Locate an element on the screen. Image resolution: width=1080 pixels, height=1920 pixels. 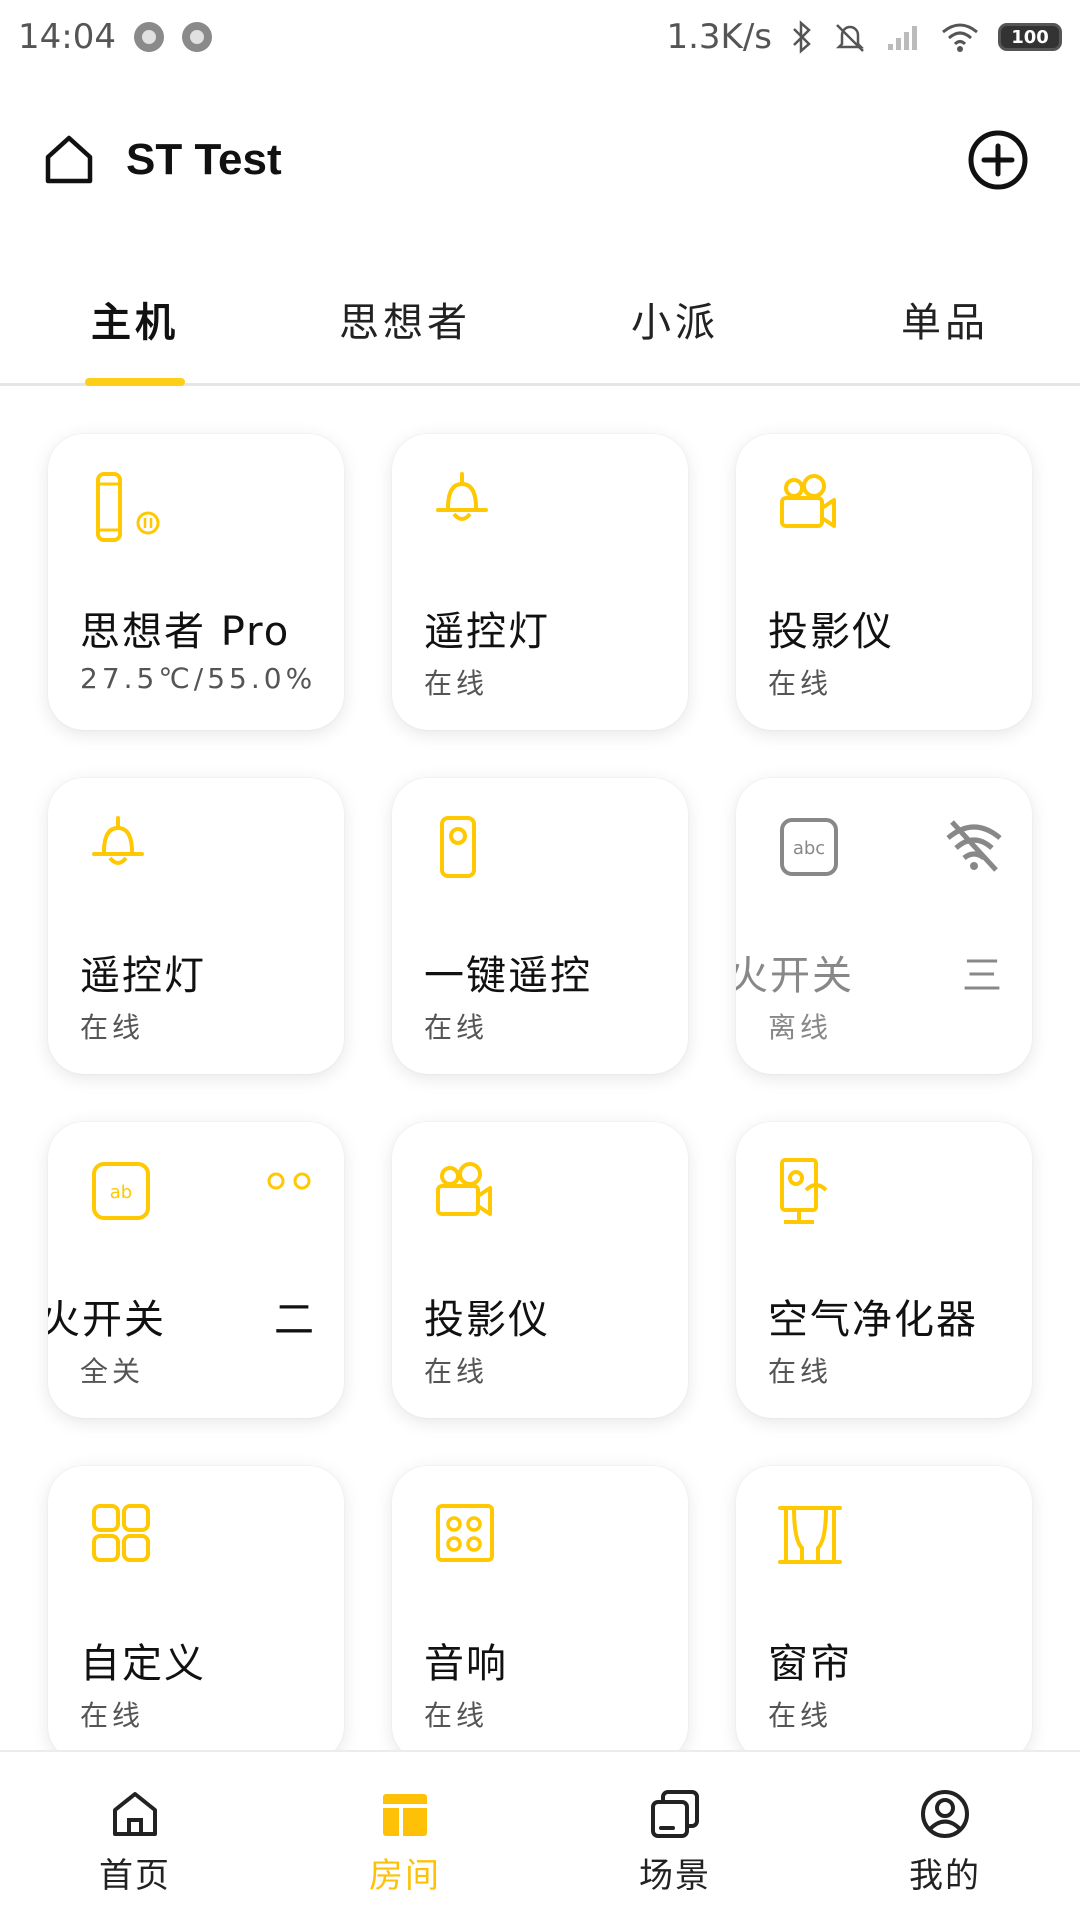
device-card: 空气净化器 在线 is located at coordinates (884, 1270).